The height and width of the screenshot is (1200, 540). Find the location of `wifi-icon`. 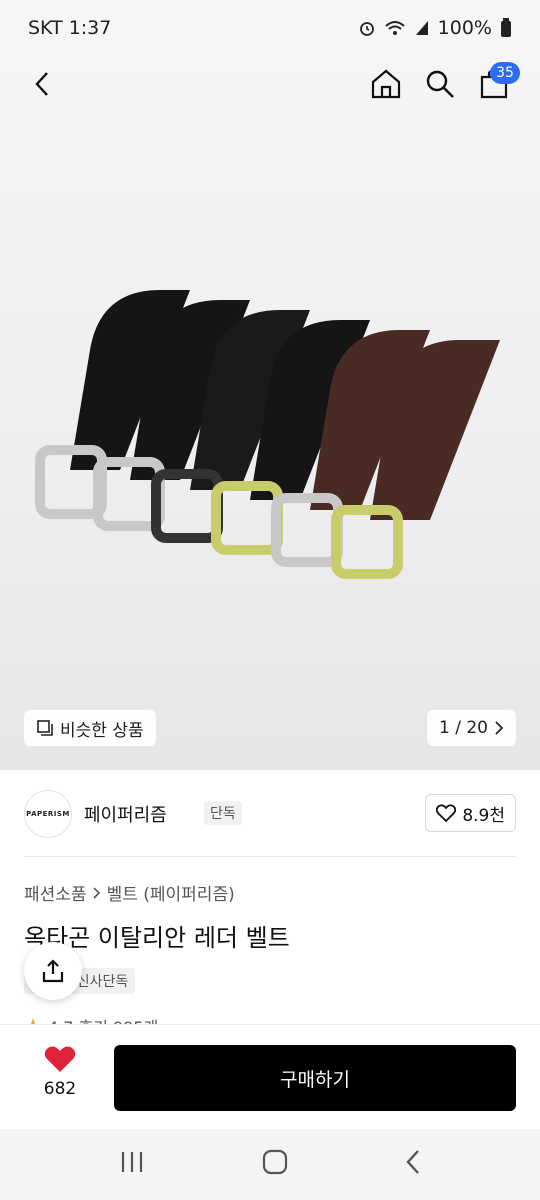

wifi-icon is located at coordinates (395, 28).